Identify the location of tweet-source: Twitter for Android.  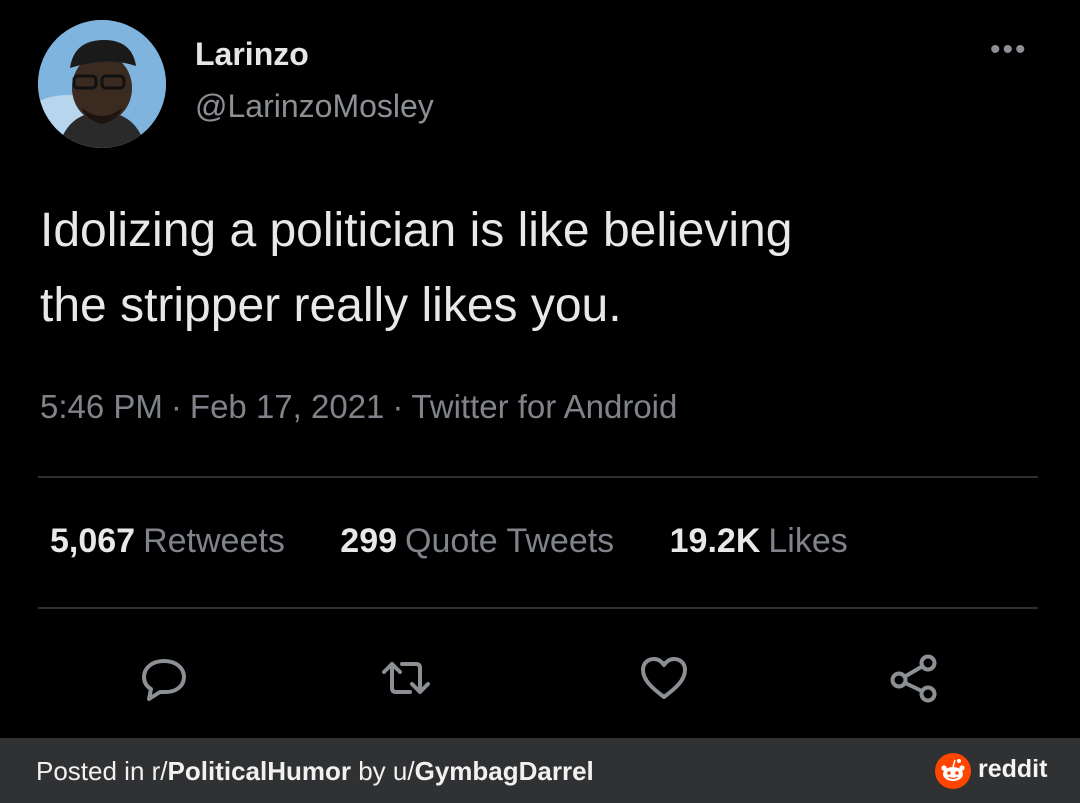
(544, 406).